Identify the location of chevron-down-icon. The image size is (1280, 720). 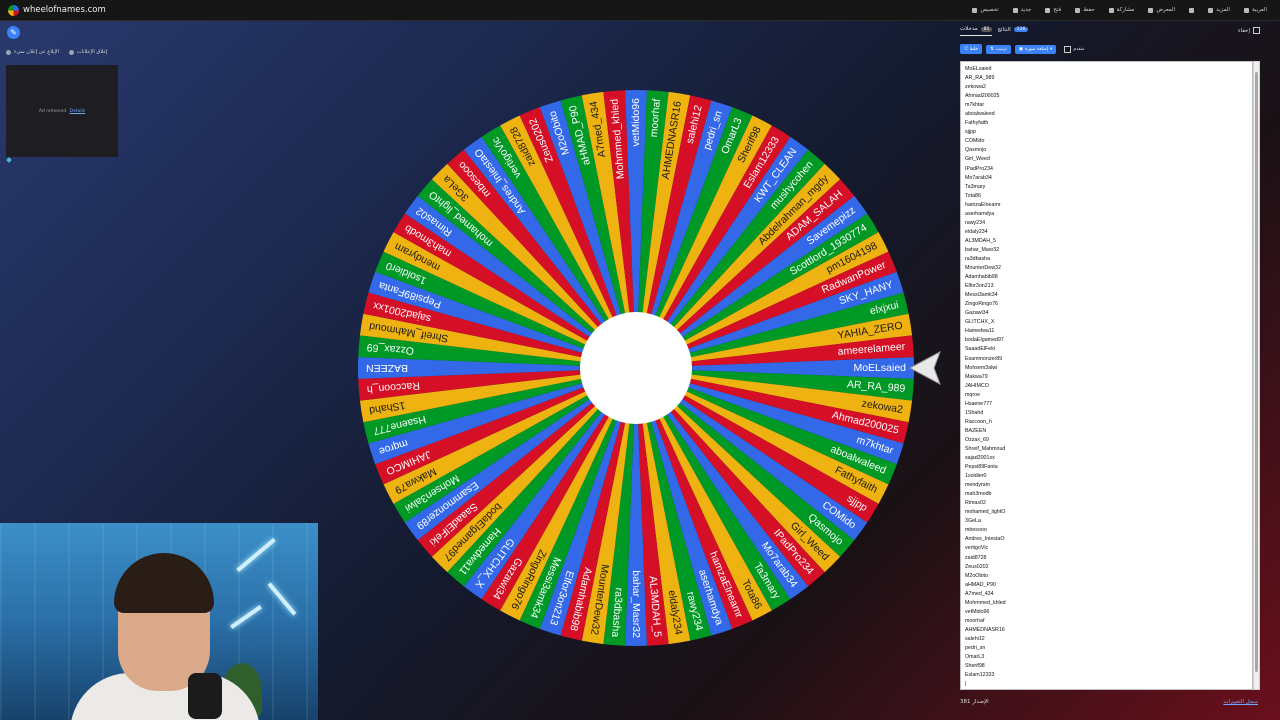
(1211, 10).